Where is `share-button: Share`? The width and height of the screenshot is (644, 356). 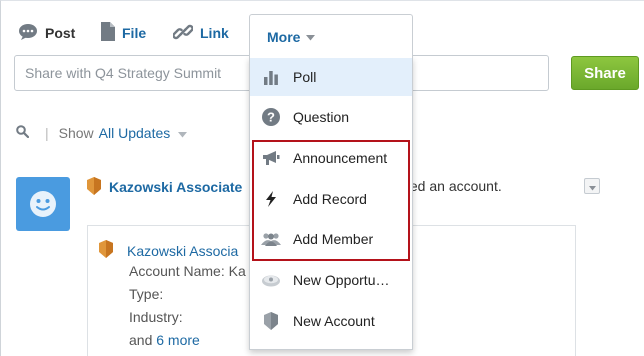 share-button: Share is located at coordinates (605, 73).